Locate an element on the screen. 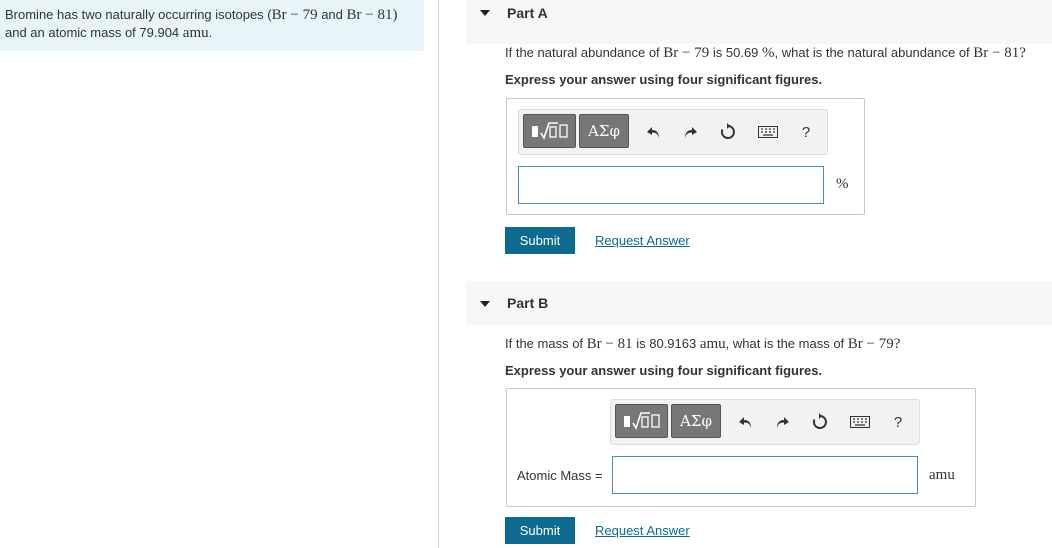 The image size is (1052, 548). part-a-unit: % is located at coordinates (842, 184).